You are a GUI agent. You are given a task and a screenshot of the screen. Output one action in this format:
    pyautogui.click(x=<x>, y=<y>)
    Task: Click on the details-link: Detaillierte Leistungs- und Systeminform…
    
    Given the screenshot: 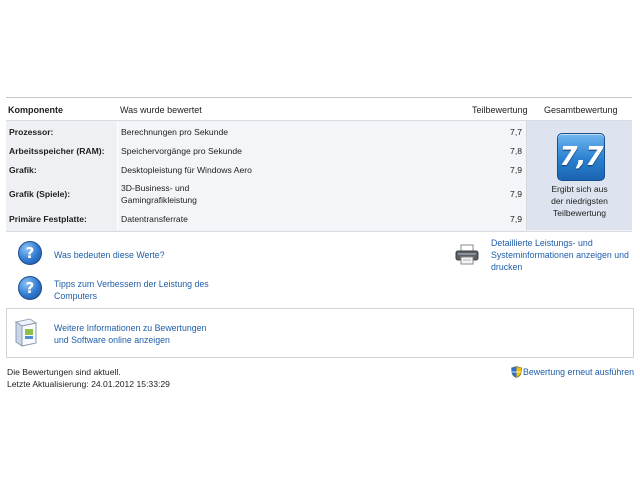 What is the action you would take?
    pyautogui.click(x=560, y=255)
    